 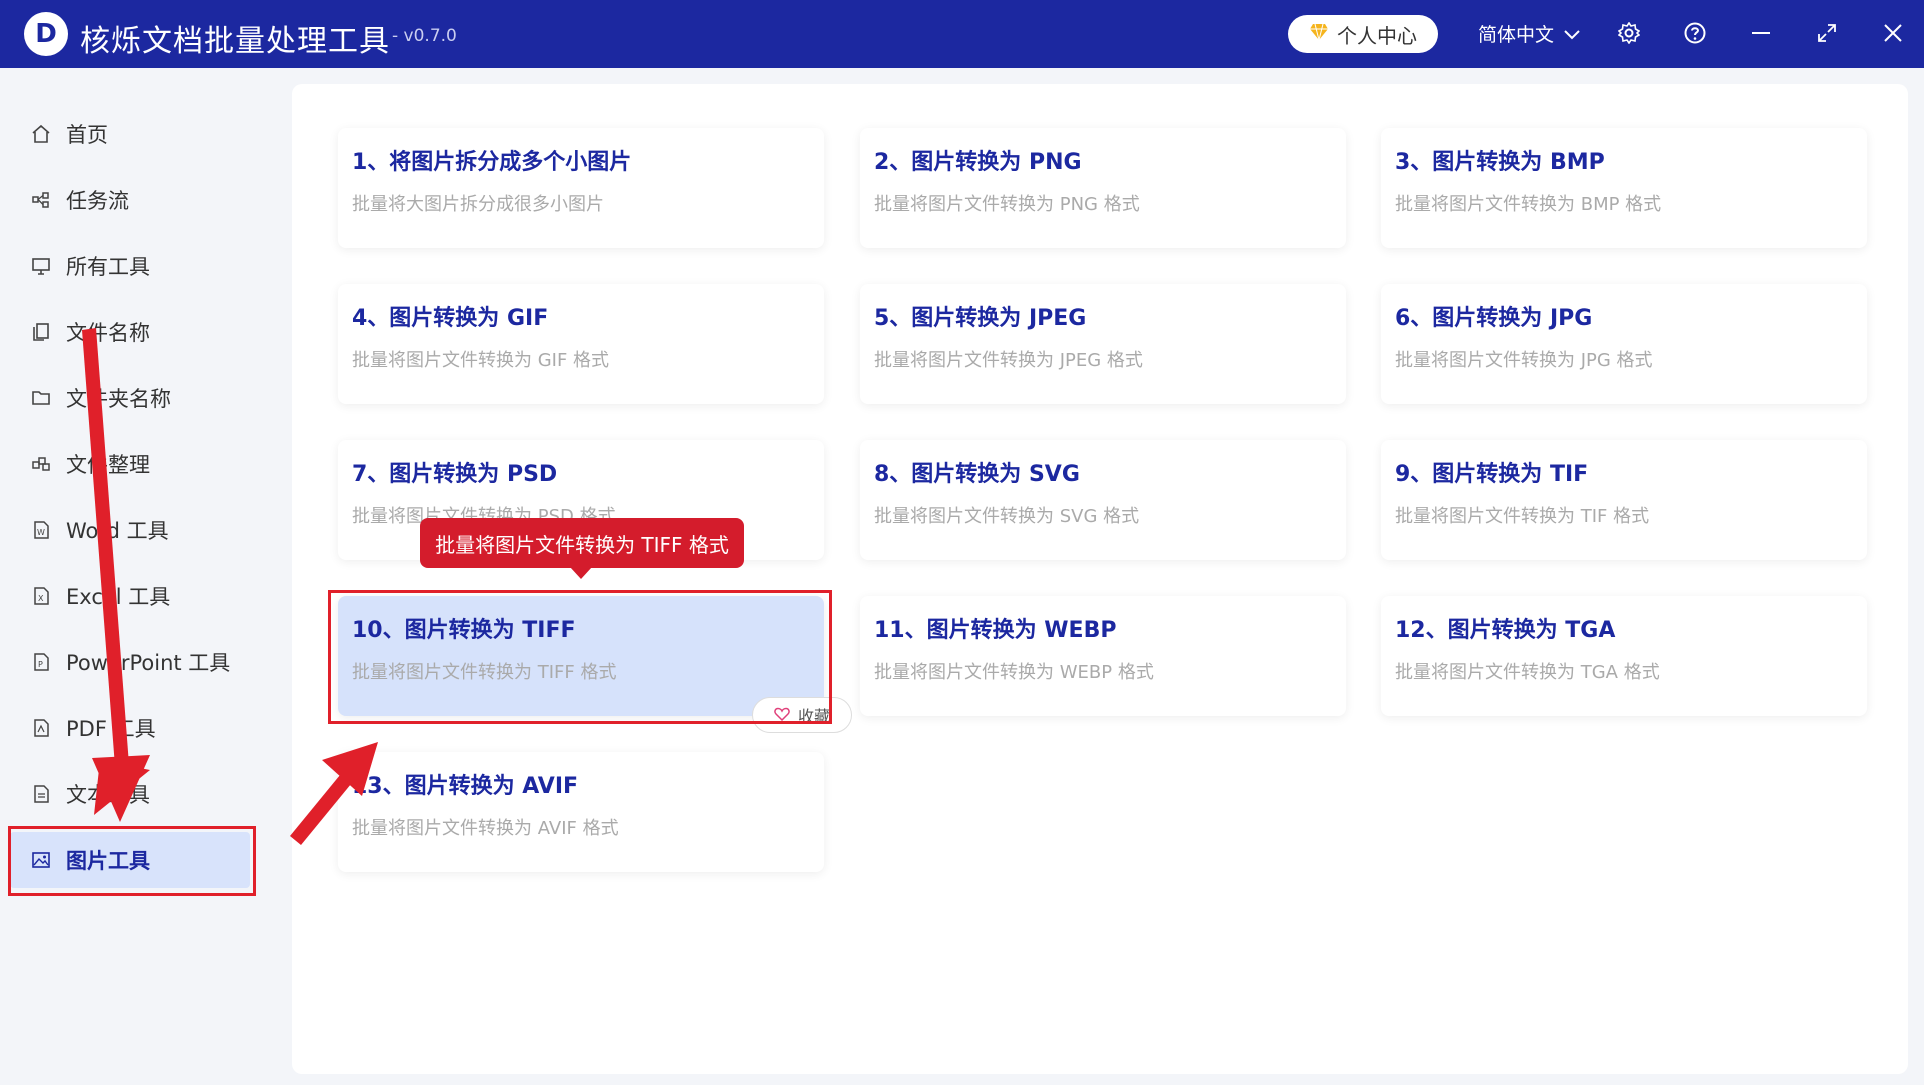 What do you see at coordinates (1624, 500) in the screenshot?
I see `tool-card-to-tif: 9、图片转换为 TIF 批量将图片文件转换为 TIF 格式` at bounding box center [1624, 500].